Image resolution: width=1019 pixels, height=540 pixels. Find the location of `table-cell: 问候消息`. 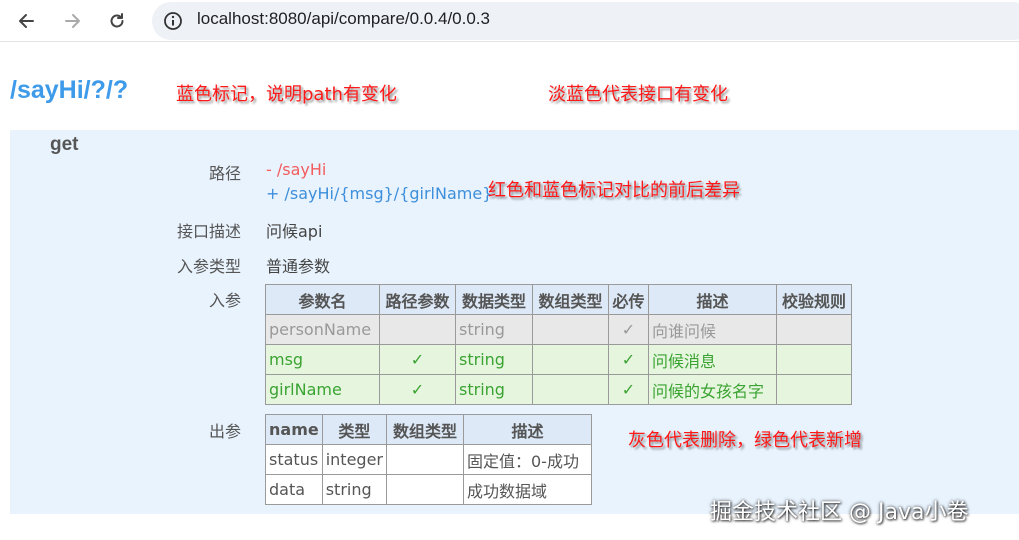

table-cell: 问候消息 is located at coordinates (712, 359).